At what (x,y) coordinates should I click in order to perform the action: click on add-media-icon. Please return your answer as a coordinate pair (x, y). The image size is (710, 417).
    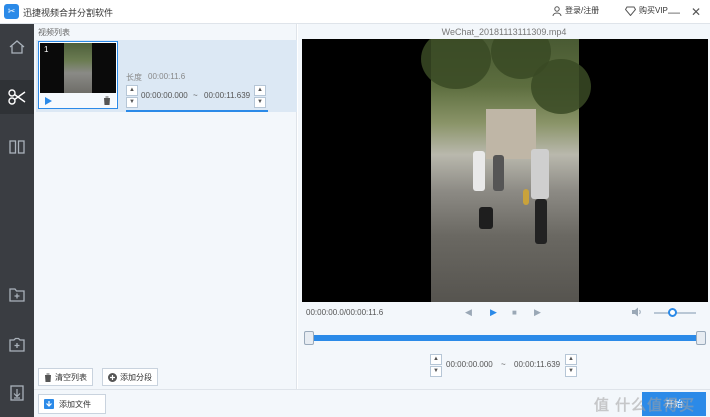
    Looking at the image, I should click on (17, 344).